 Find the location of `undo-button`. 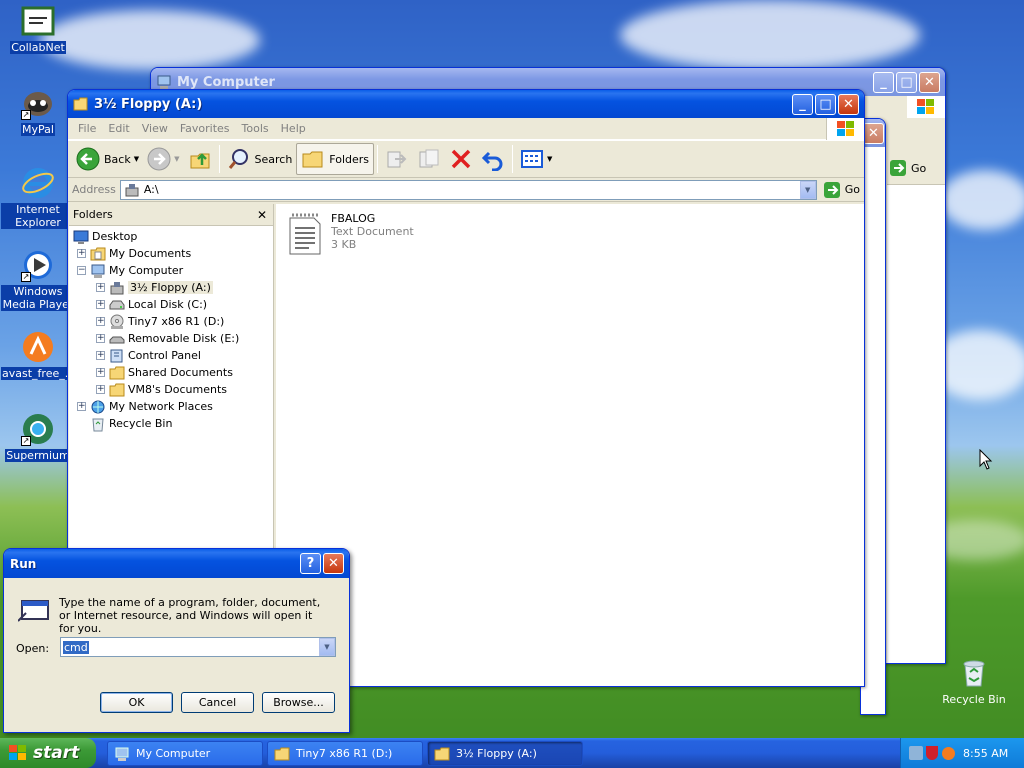

undo-button is located at coordinates (493, 159).